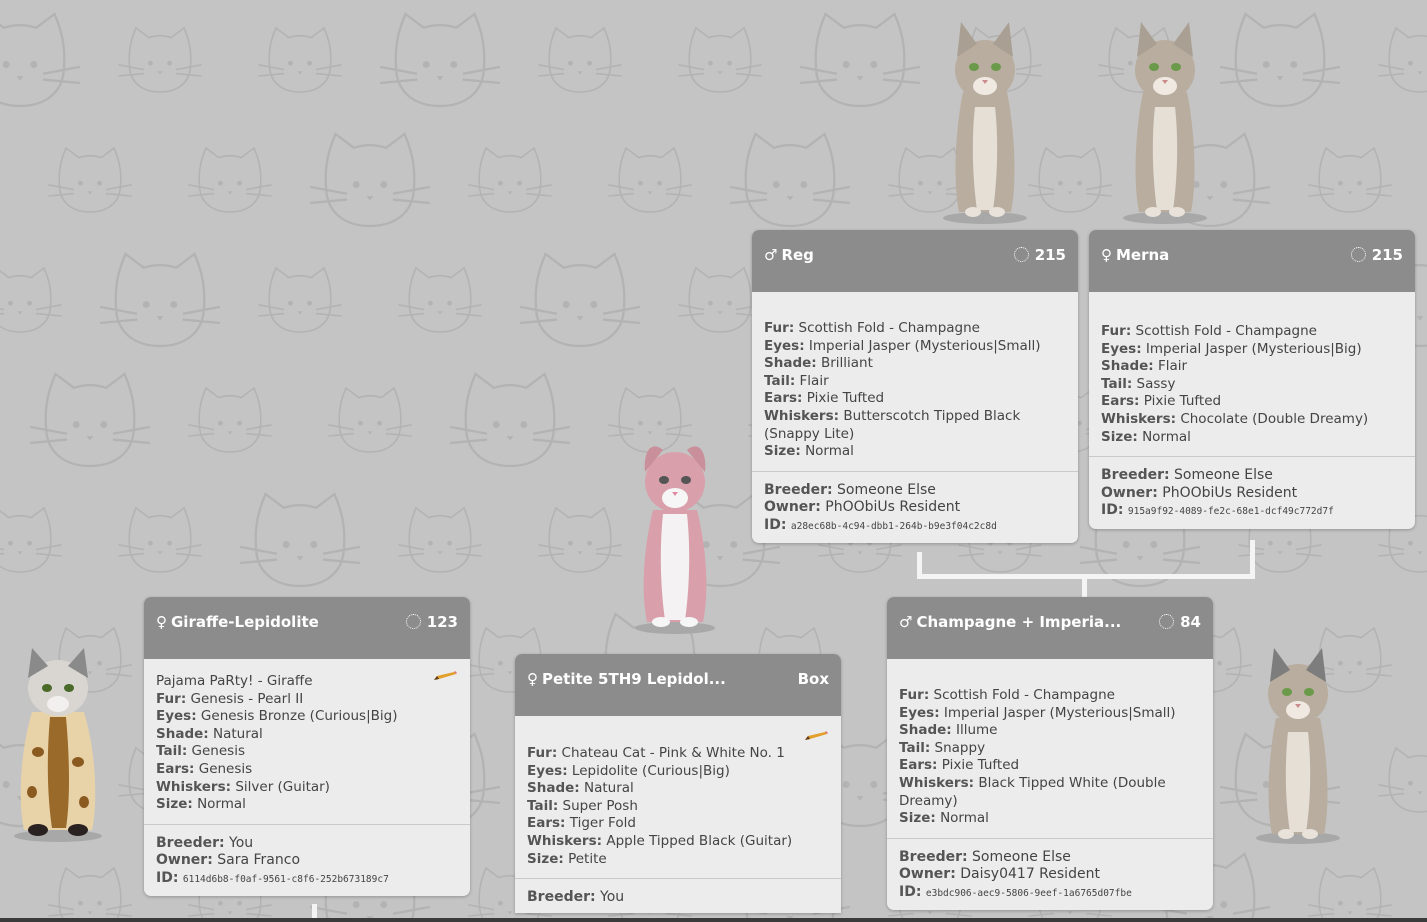 Image resolution: width=1427 pixels, height=922 pixels. What do you see at coordinates (228, 860) in the screenshot?
I see `owner: Owner: Sara Franco` at bounding box center [228, 860].